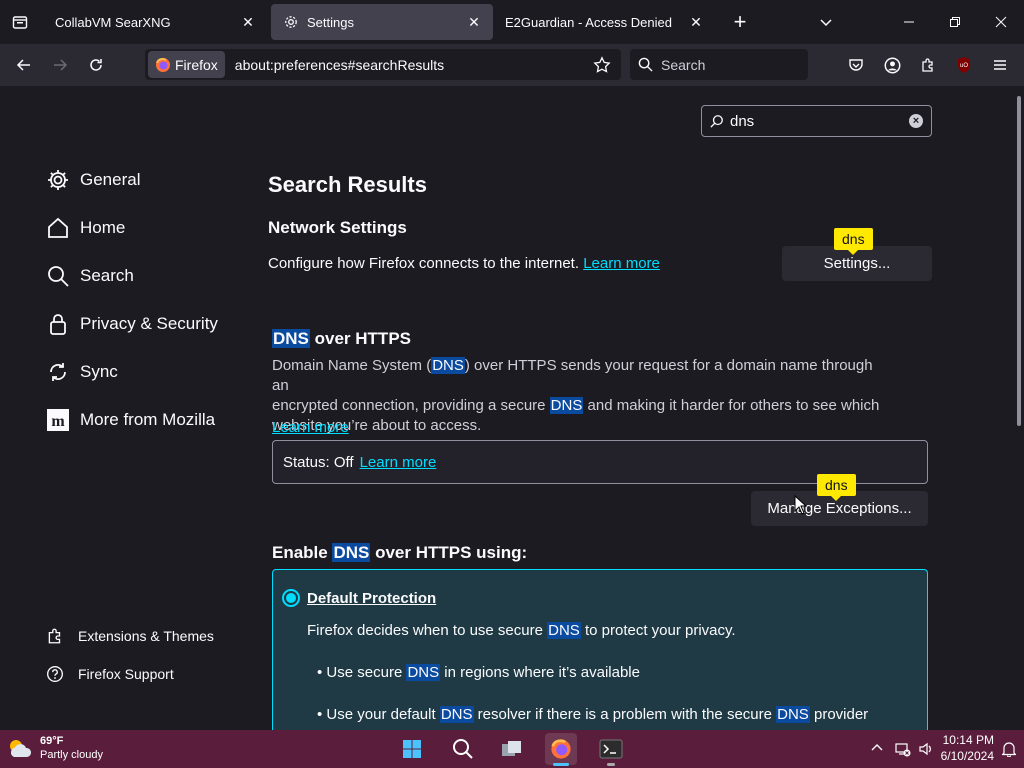 This screenshot has width=1024, height=768. Describe the element at coordinates (110, 179) in the screenshot. I see `sidebar-item-label: General` at that location.